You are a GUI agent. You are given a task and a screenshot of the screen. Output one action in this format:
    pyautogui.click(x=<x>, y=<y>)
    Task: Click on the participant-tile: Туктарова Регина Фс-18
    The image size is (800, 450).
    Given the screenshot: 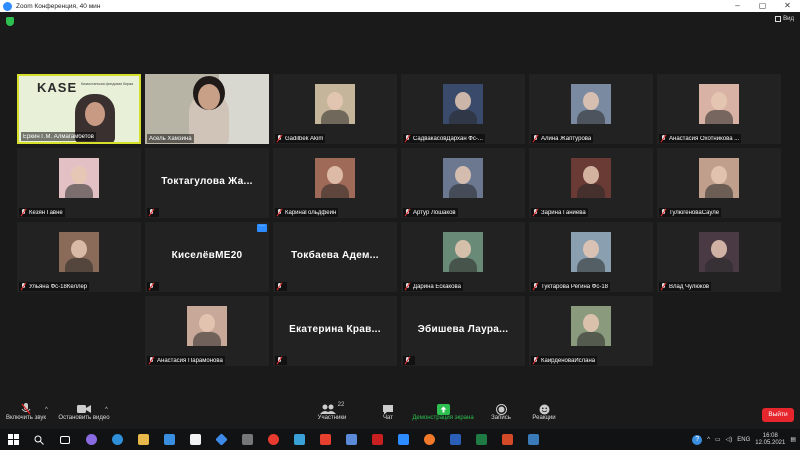 What is the action you would take?
    pyautogui.click(x=591, y=257)
    